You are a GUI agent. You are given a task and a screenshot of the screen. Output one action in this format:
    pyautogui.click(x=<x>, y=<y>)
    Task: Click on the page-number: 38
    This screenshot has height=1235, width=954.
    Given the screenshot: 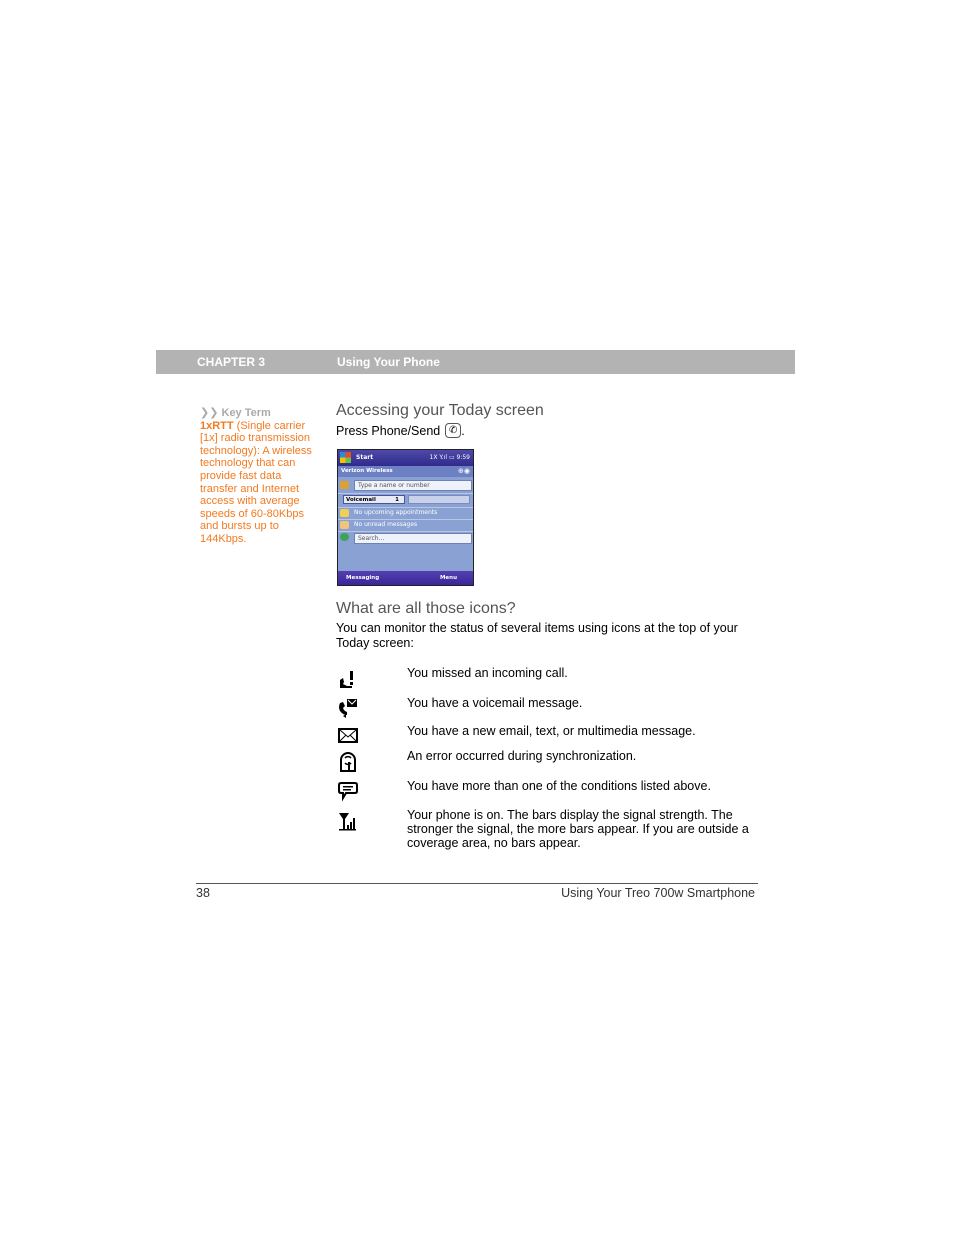 What is the action you would take?
    pyautogui.click(x=203, y=893)
    